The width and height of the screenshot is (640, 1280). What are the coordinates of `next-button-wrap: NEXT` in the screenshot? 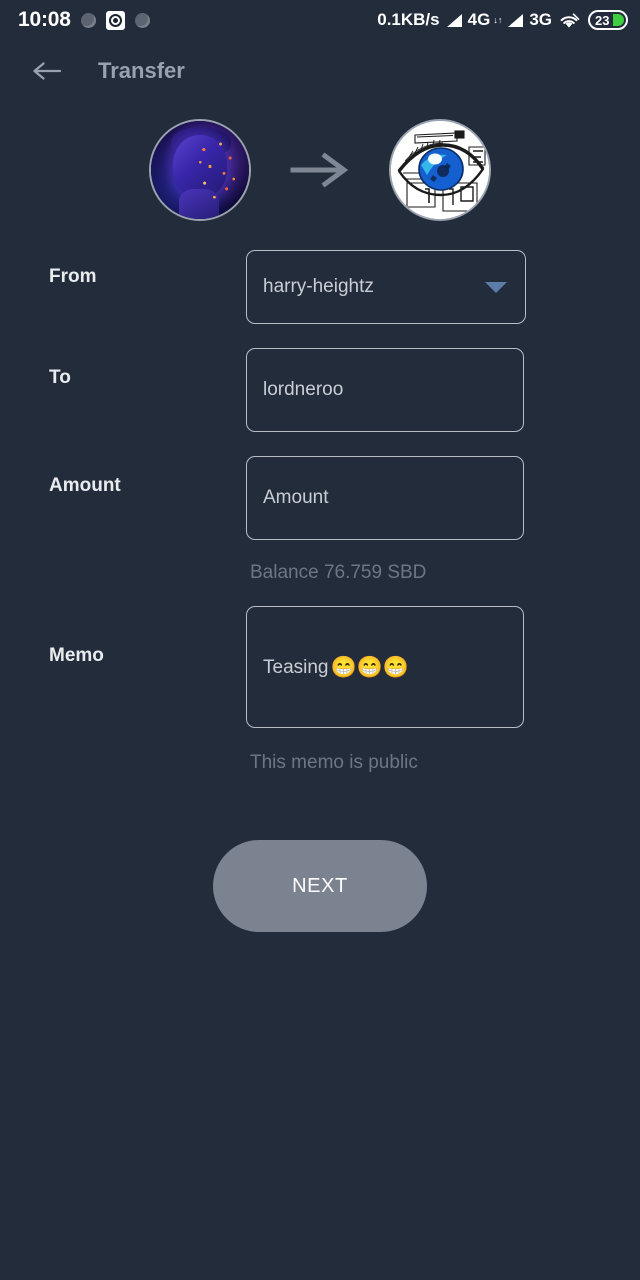 It's located at (320, 886).